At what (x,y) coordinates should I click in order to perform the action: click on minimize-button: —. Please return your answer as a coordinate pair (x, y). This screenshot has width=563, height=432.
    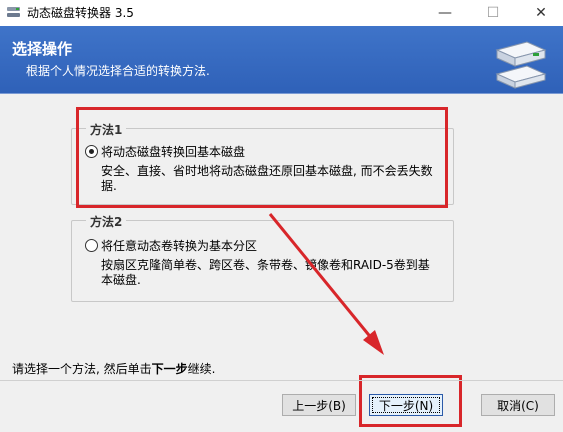
    Looking at the image, I should click on (445, 13).